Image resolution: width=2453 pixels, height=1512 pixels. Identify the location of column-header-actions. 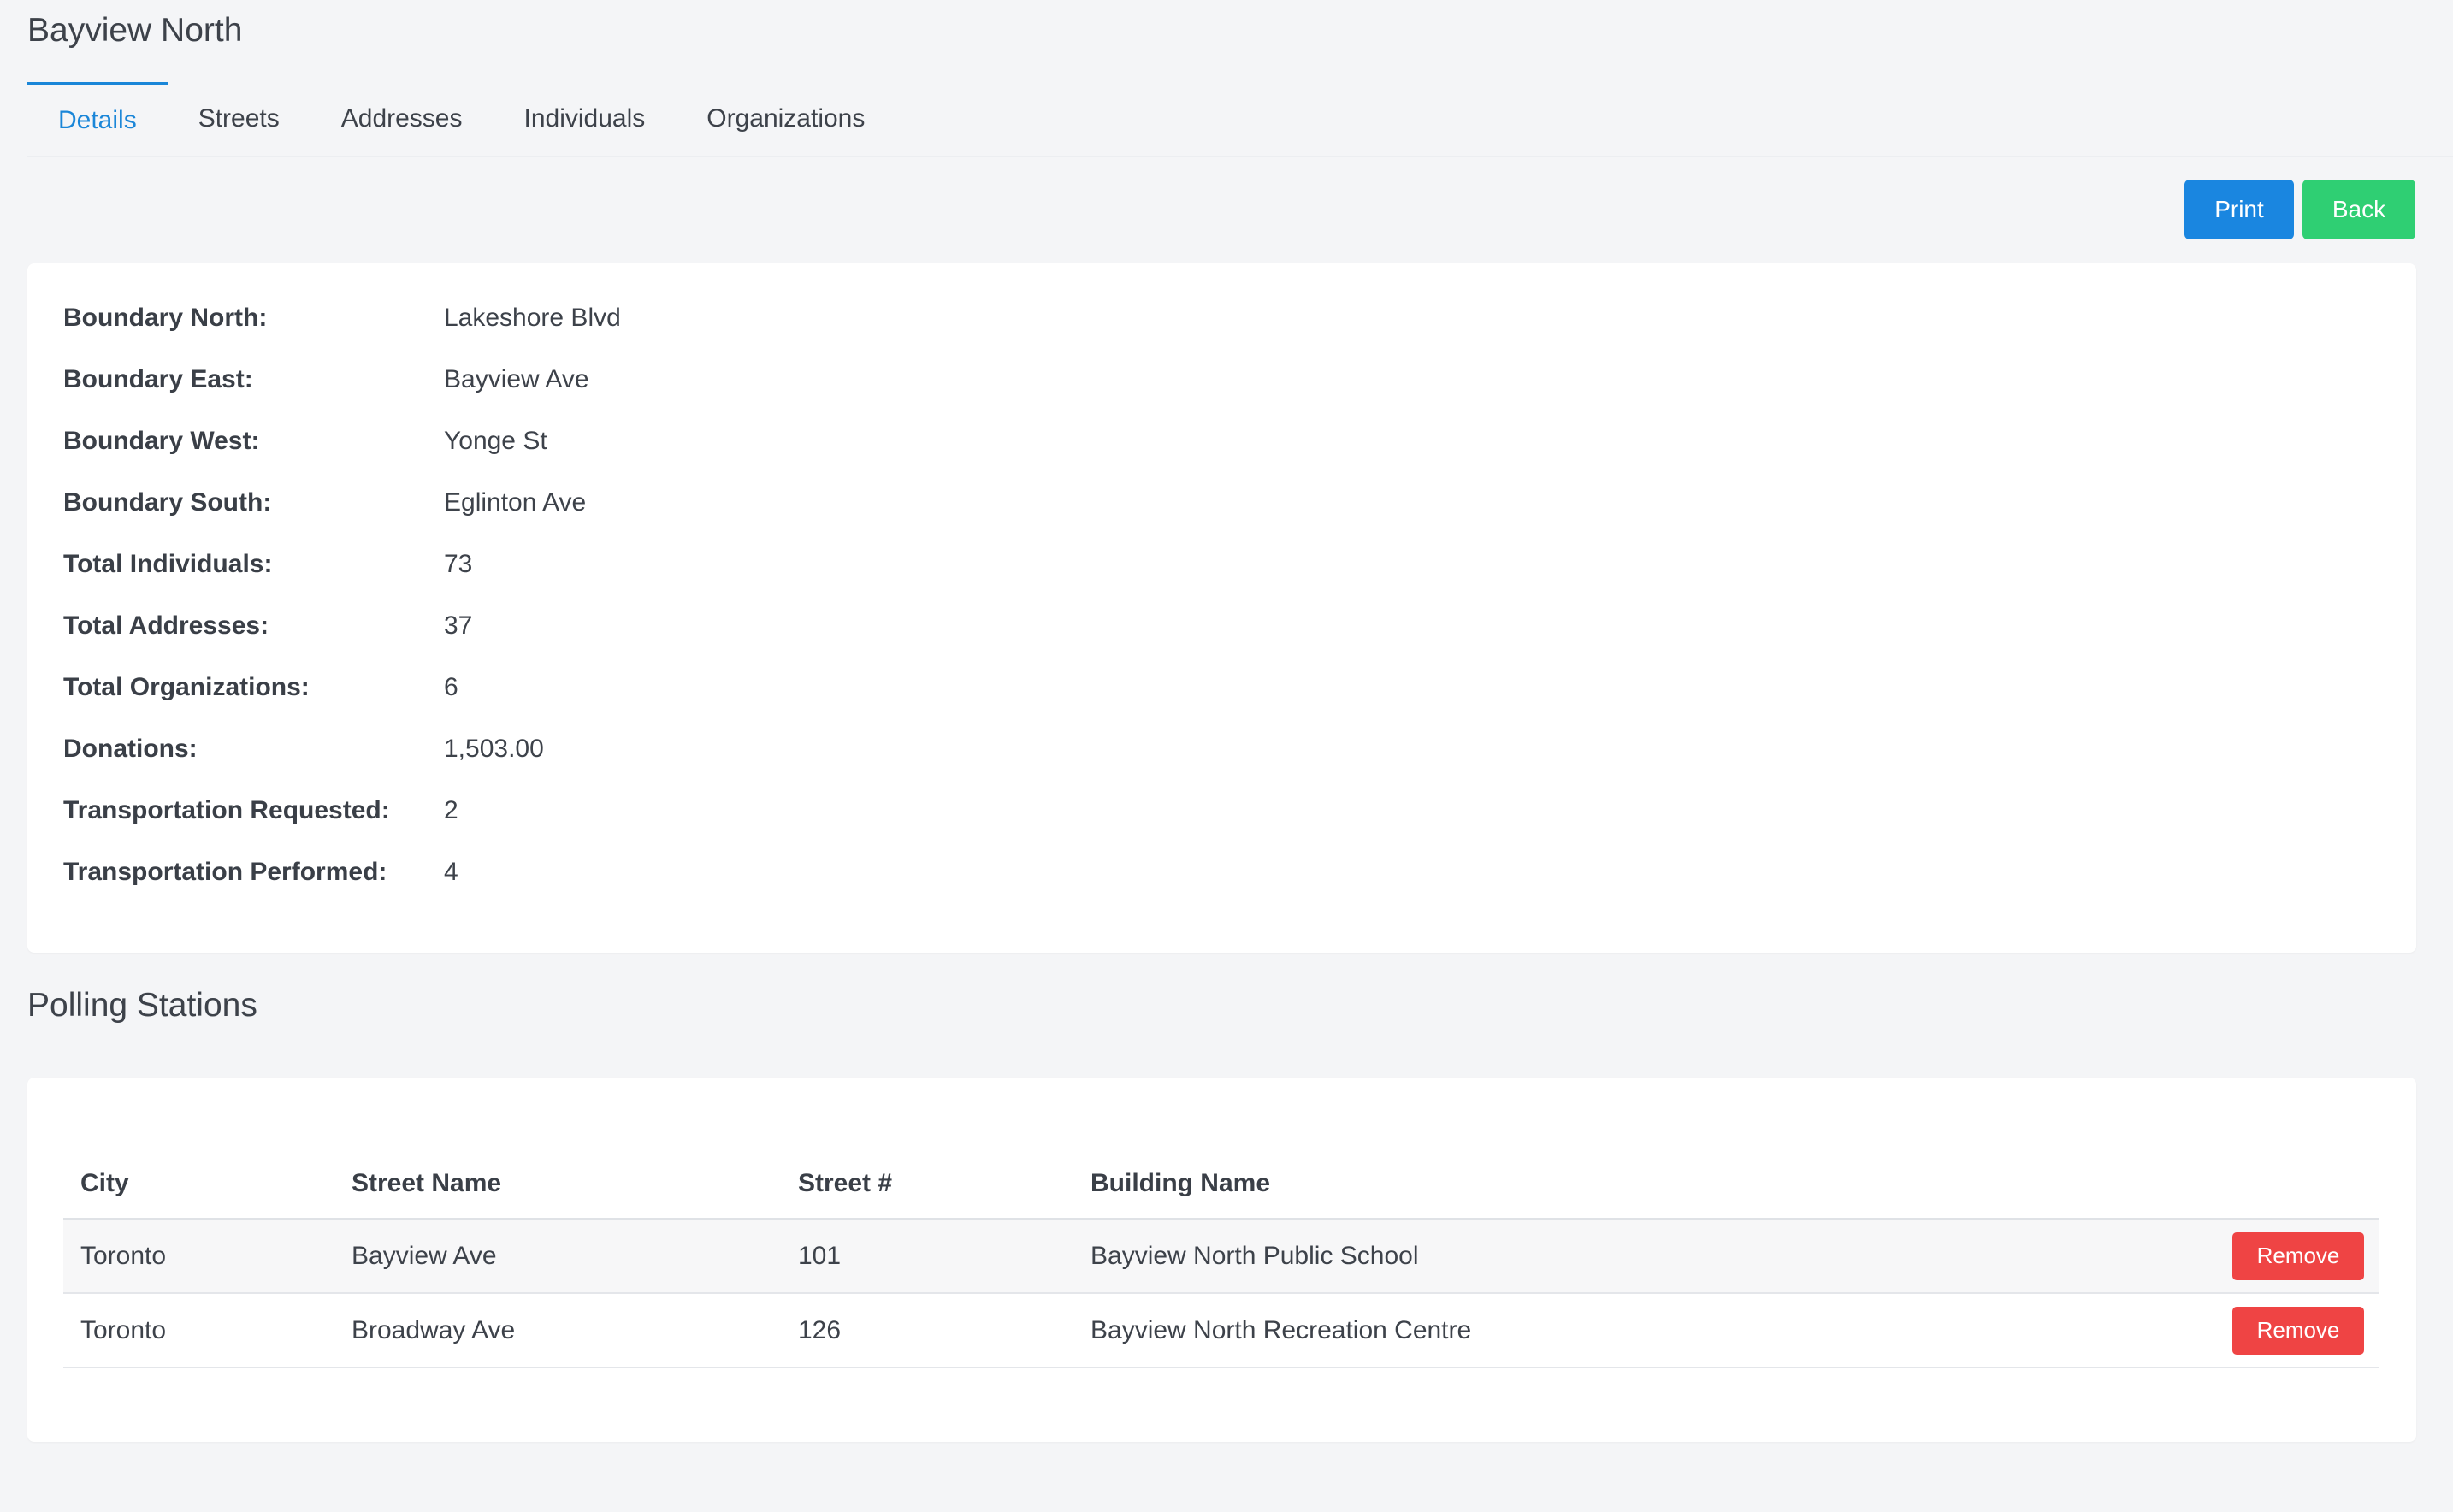
(2188, 1184).